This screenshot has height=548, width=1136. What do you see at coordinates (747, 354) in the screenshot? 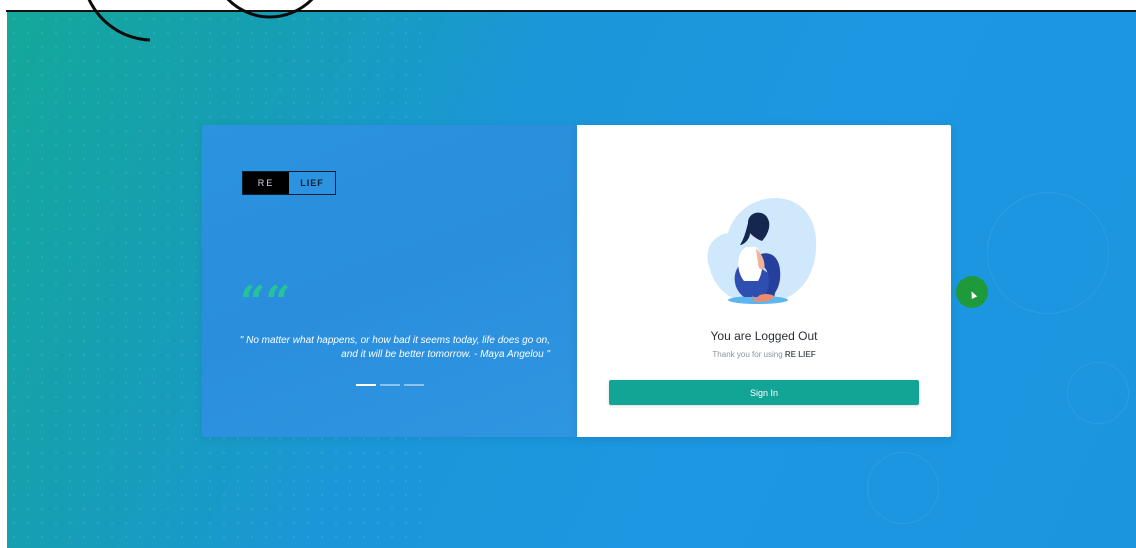
I see `subtitle-text: Thank you for using` at bounding box center [747, 354].